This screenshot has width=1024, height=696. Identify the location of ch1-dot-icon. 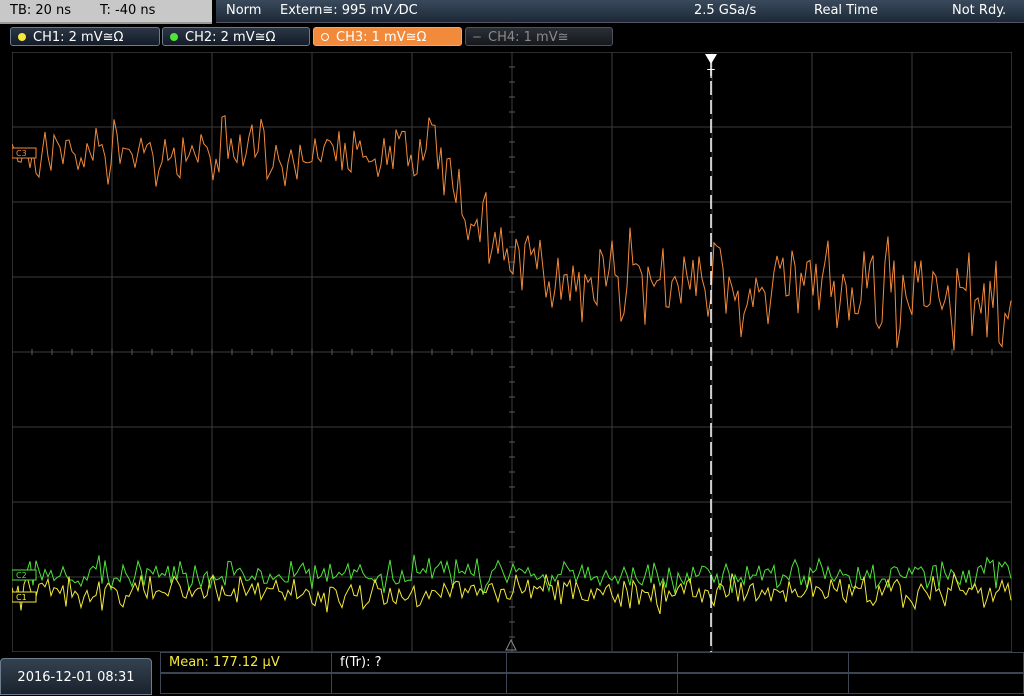
(22, 37).